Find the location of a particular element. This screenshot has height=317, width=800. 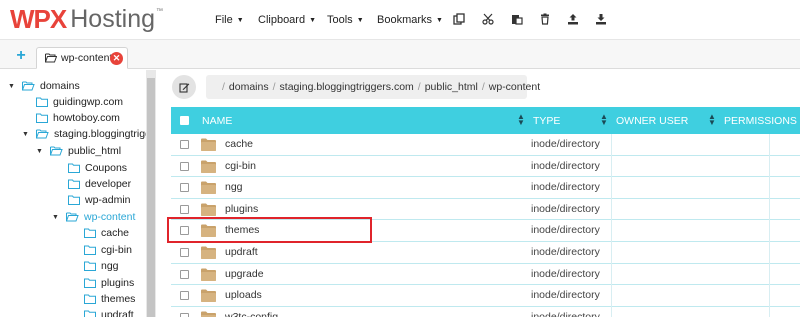

trash-icon is located at coordinates (545, 19).